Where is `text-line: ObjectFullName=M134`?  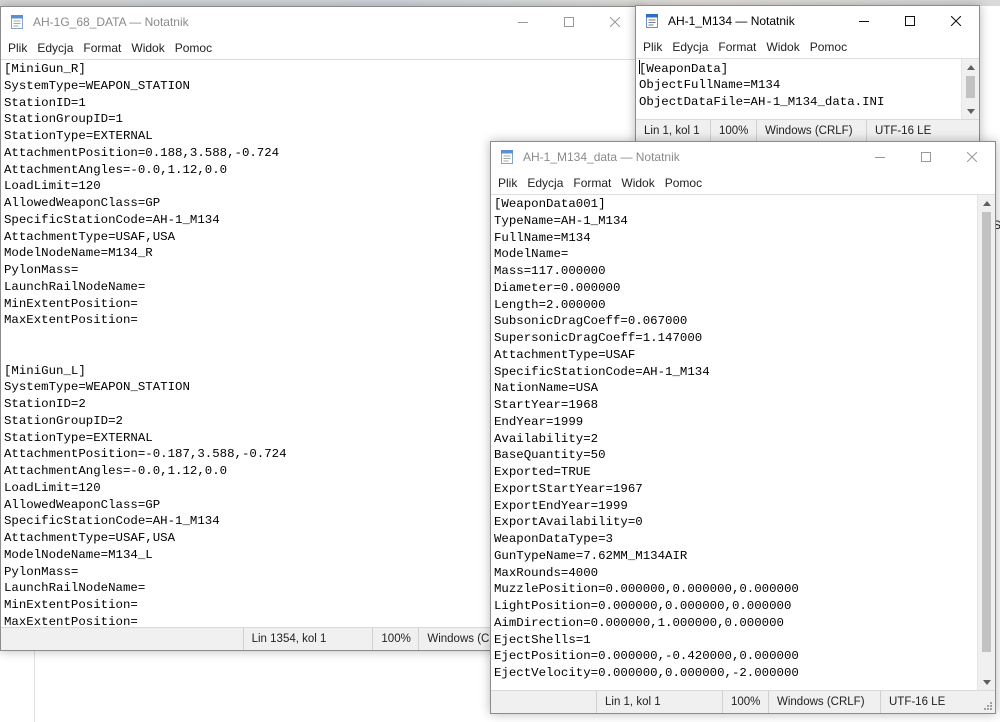 text-line: ObjectFullName=M134 is located at coordinates (710, 84).